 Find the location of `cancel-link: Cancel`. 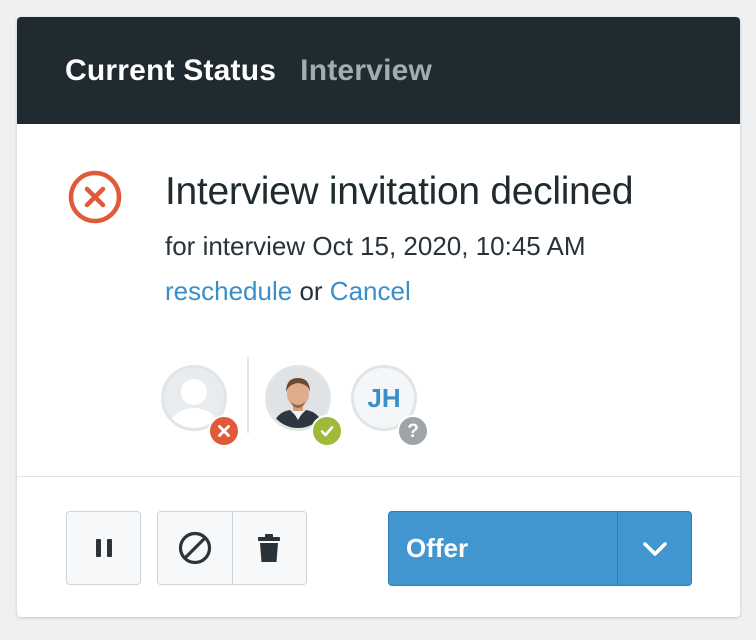

cancel-link: Cancel is located at coordinates (370, 291).